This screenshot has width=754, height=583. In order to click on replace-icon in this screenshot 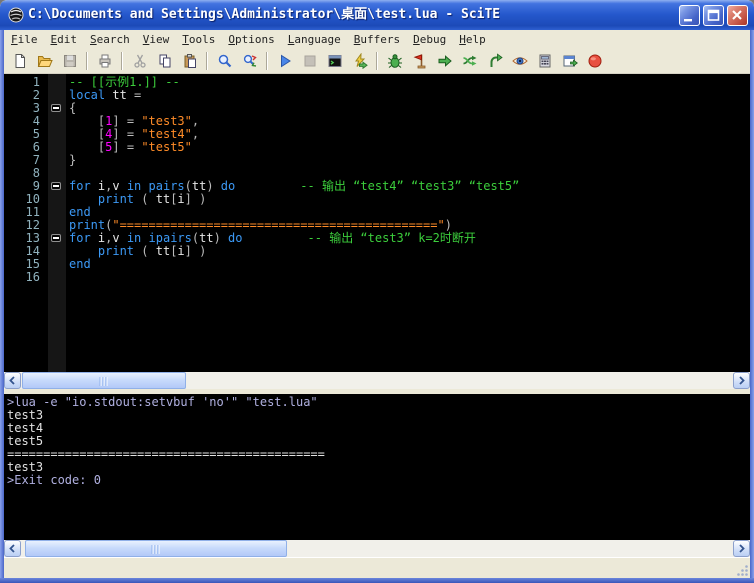, I will do `click(250, 60)`.